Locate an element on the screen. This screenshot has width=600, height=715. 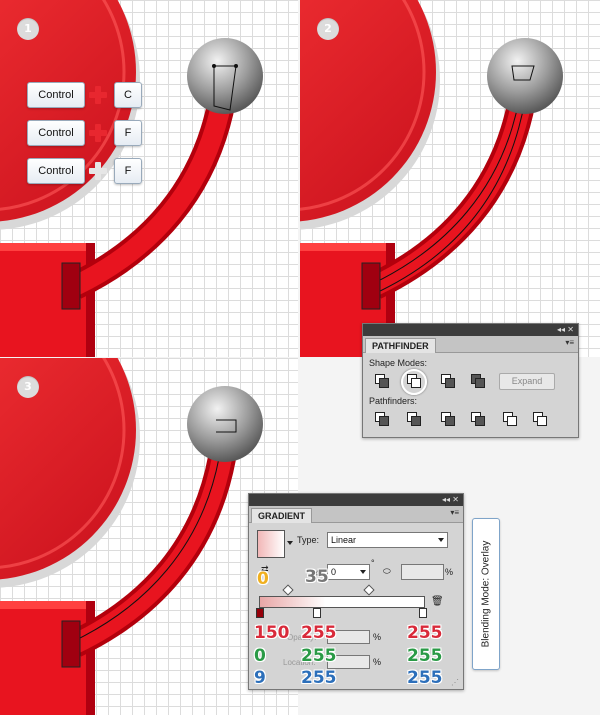
resize-grip-icon: ⋰ is located at coordinates (455, 682).